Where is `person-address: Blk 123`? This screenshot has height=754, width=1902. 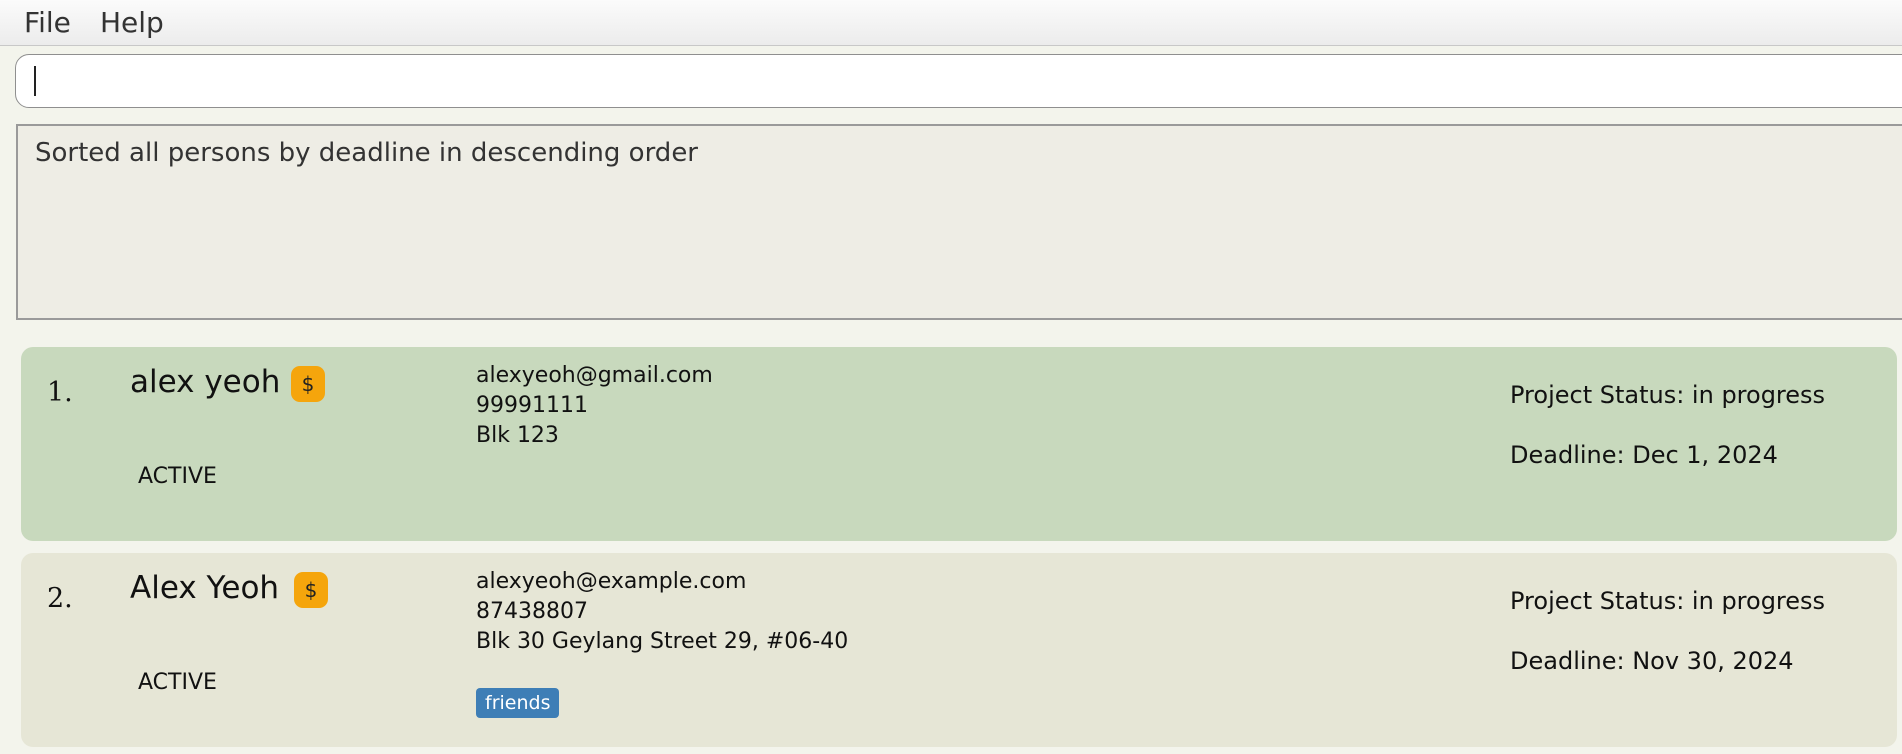 person-address: Blk 123 is located at coordinates (517, 435).